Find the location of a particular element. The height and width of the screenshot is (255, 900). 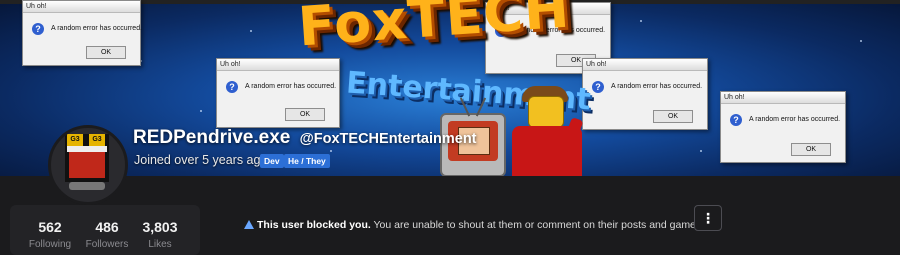

stat-label: Followers is located at coordinates (107, 244).